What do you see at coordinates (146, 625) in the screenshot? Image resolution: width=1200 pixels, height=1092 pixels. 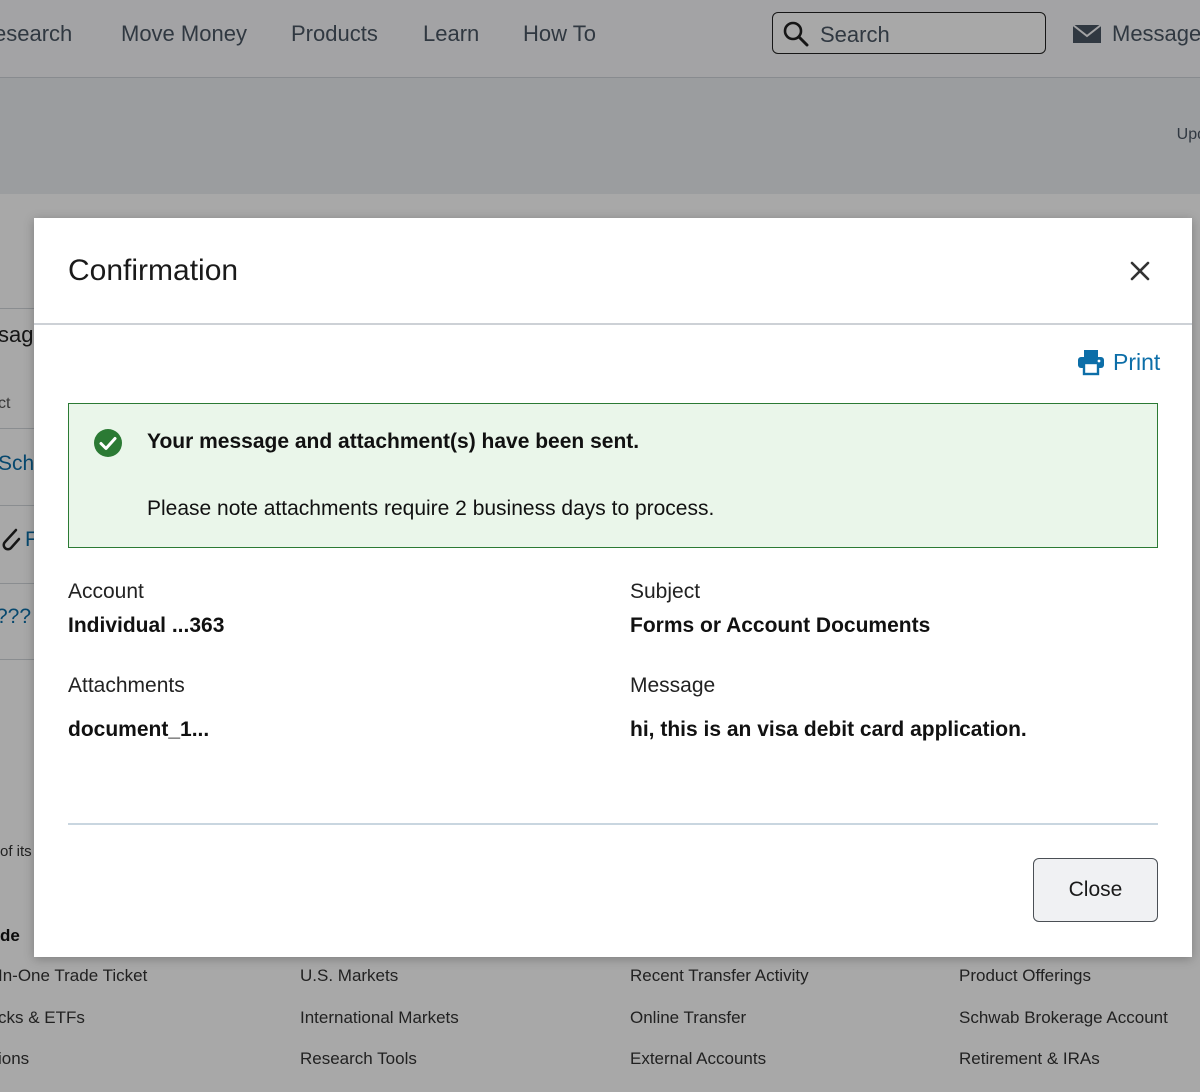 I see `account-value: Individual ...363` at bounding box center [146, 625].